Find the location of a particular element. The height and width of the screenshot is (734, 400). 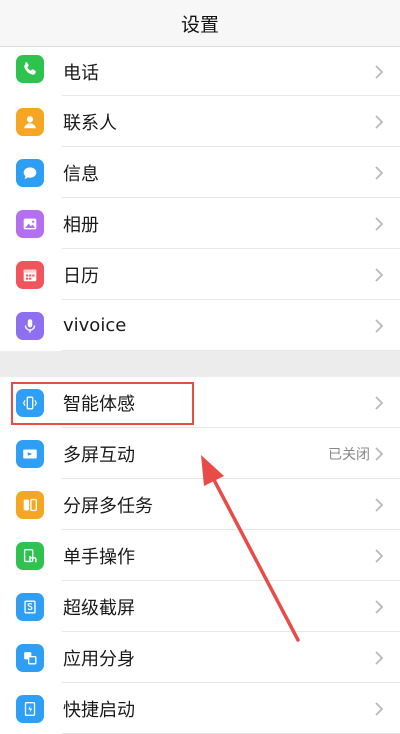

settings-item-label: 单手操作 is located at coordinates (99, 557).